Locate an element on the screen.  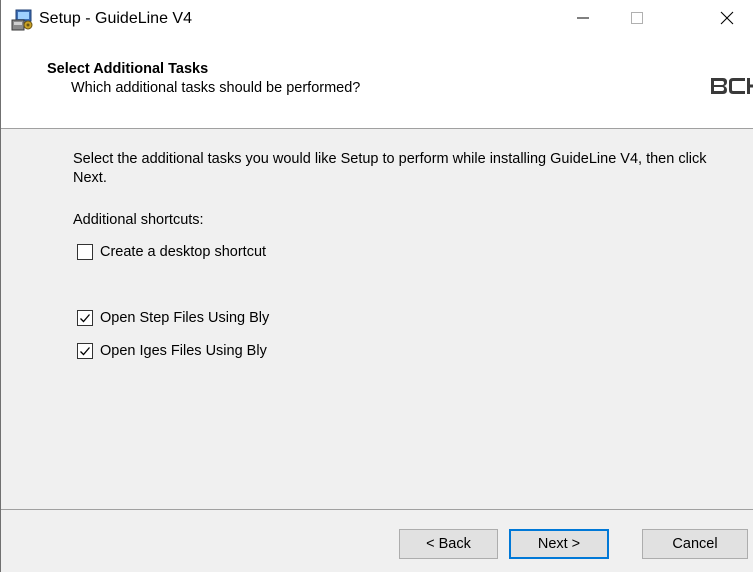
desktop-shortcut-checkbox is located at coordinates (85, 252).